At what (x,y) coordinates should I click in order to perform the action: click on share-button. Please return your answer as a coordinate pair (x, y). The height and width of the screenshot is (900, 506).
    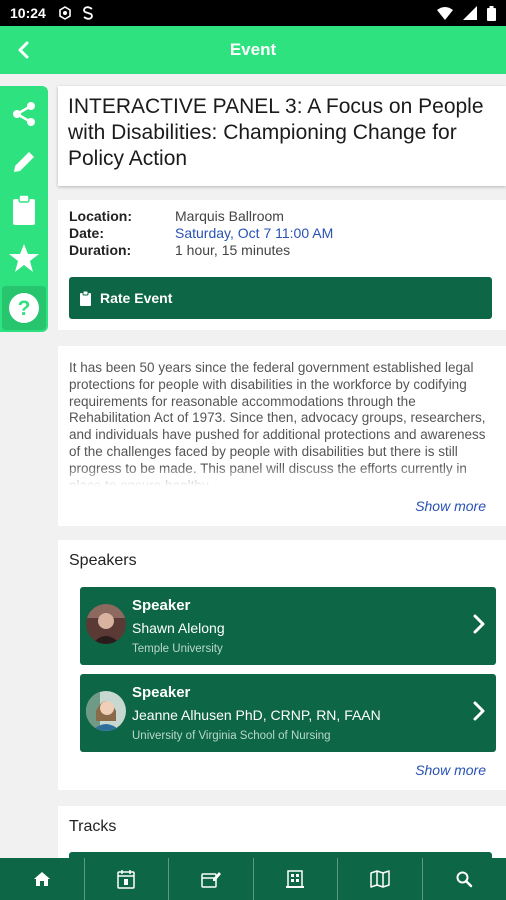
    Looking at the image, I should click on (24, 114).